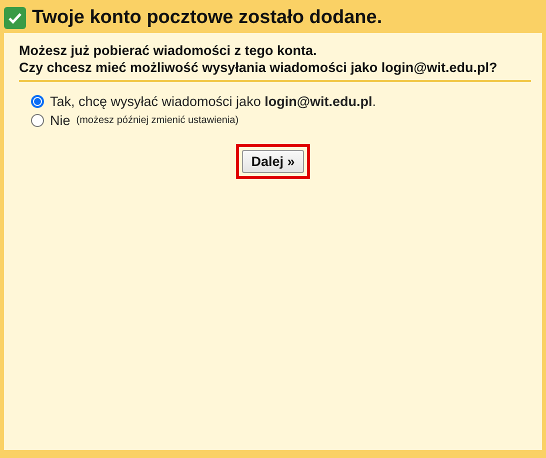 The width and height of the screenshot is (546, 458). Describe the element at coordinates (157, 120) in the screenshot. I see `option-note: (możesz później zmienić ustawienia)` at that location.